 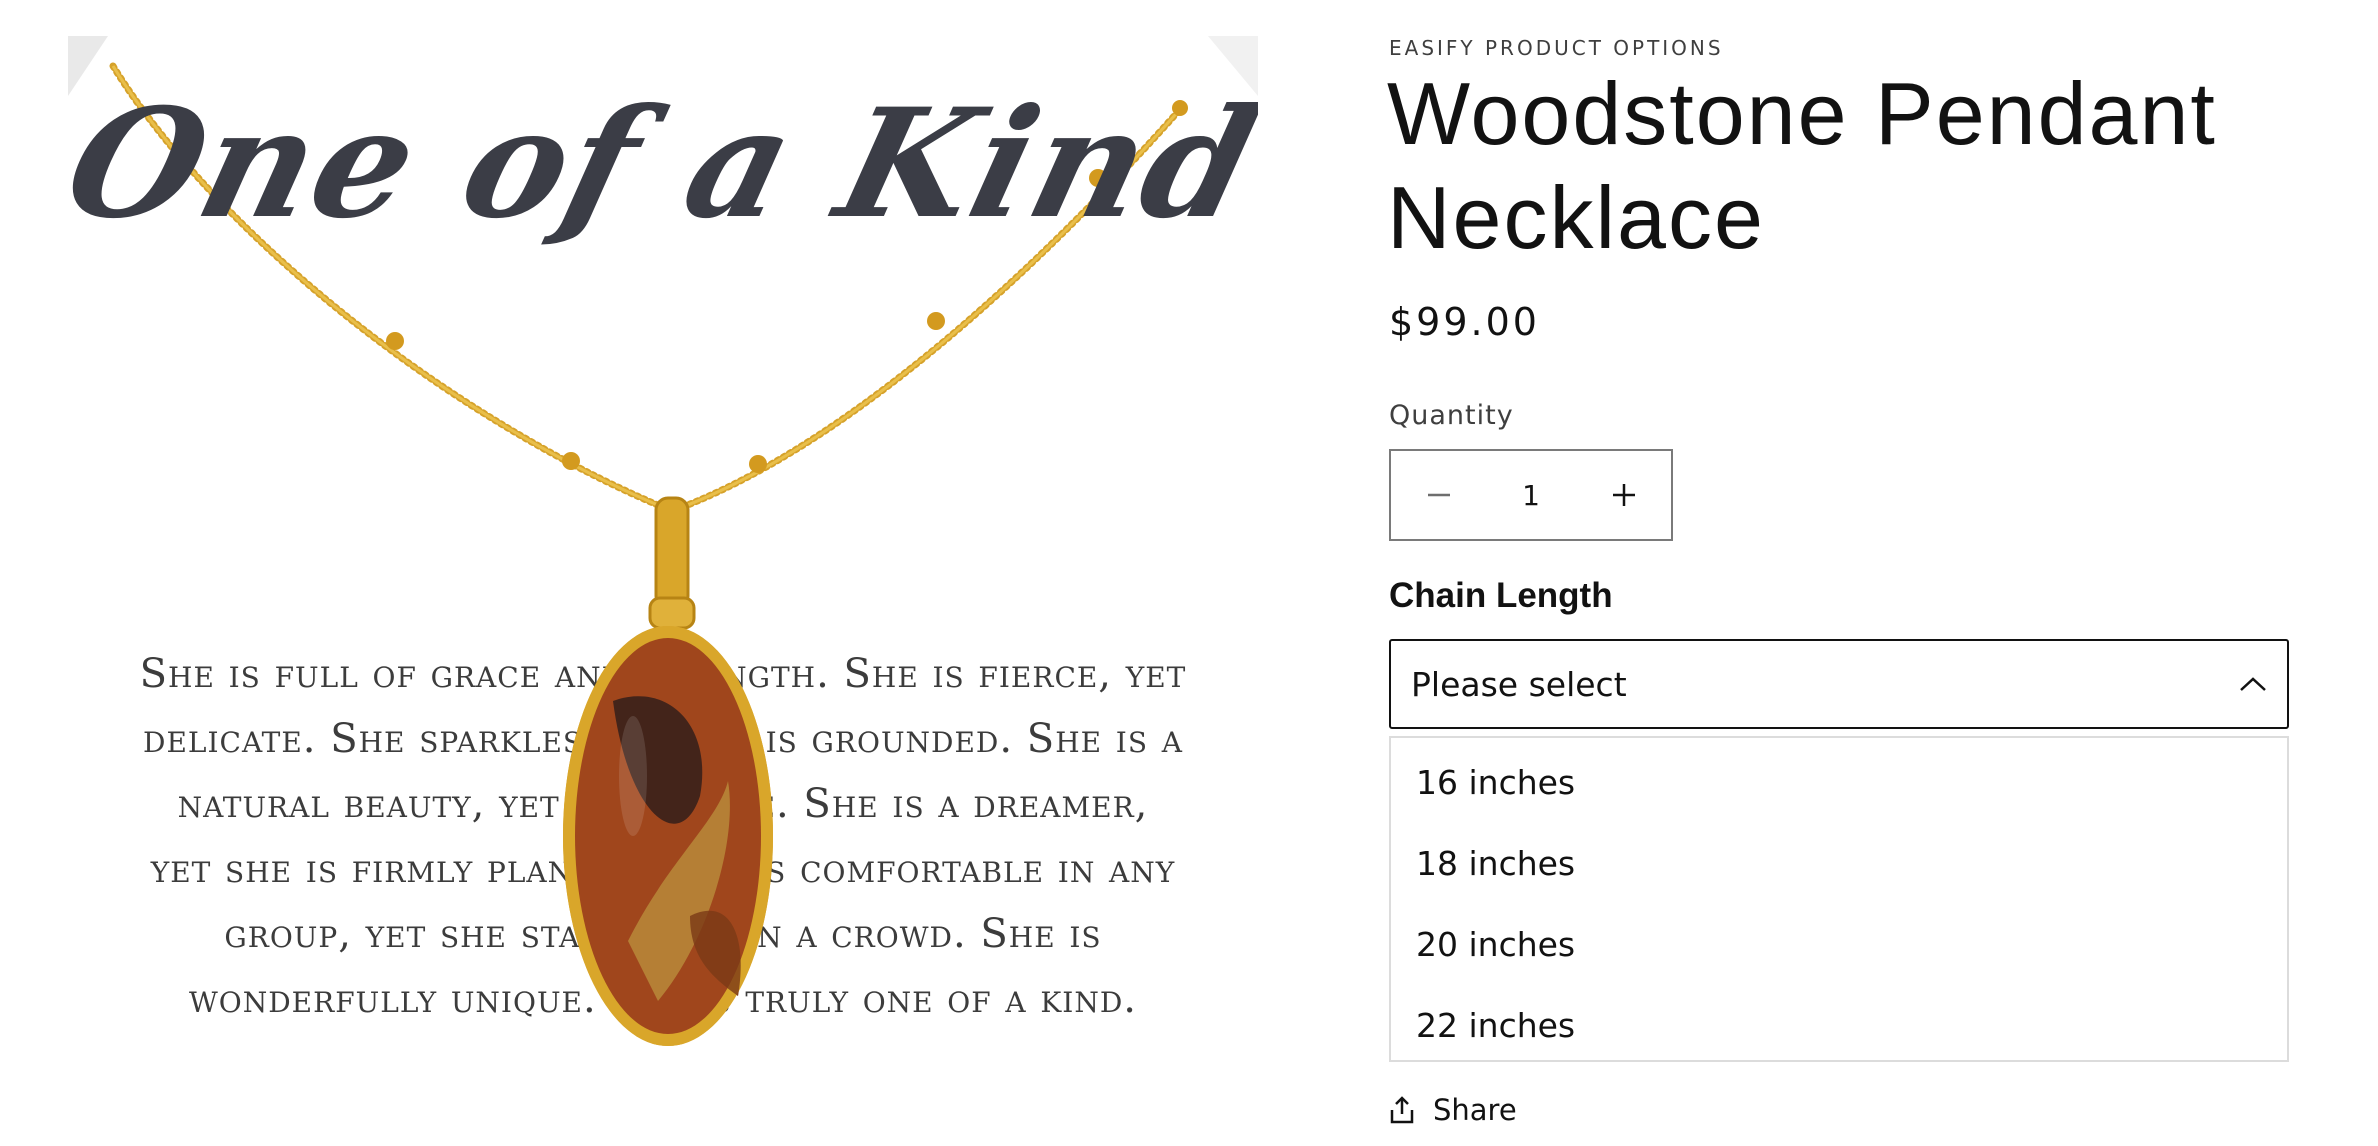 I want to click on quantity-label: Quantity, so click(x=1451, y=415).